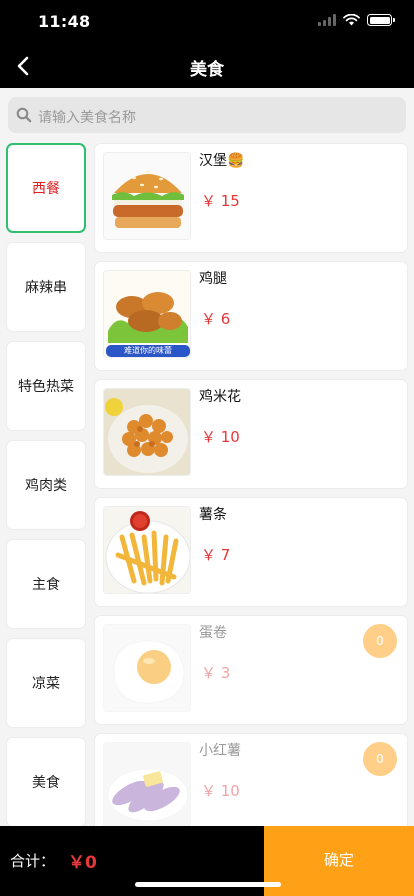 The width and height of the screenshot is (414, 896). I want to click on food-price: ￥ 6, so click(216, 319).